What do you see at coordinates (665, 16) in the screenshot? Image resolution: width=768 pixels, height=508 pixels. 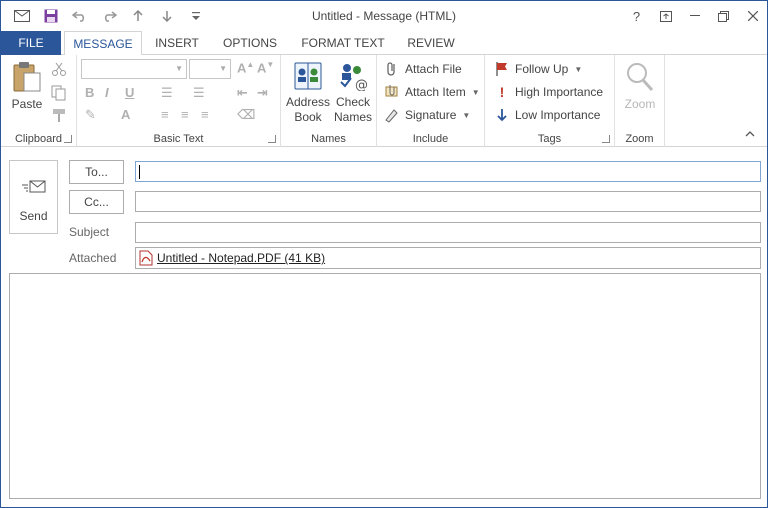 I see `ribbon-display-icon` at bounding box center [665, 16].